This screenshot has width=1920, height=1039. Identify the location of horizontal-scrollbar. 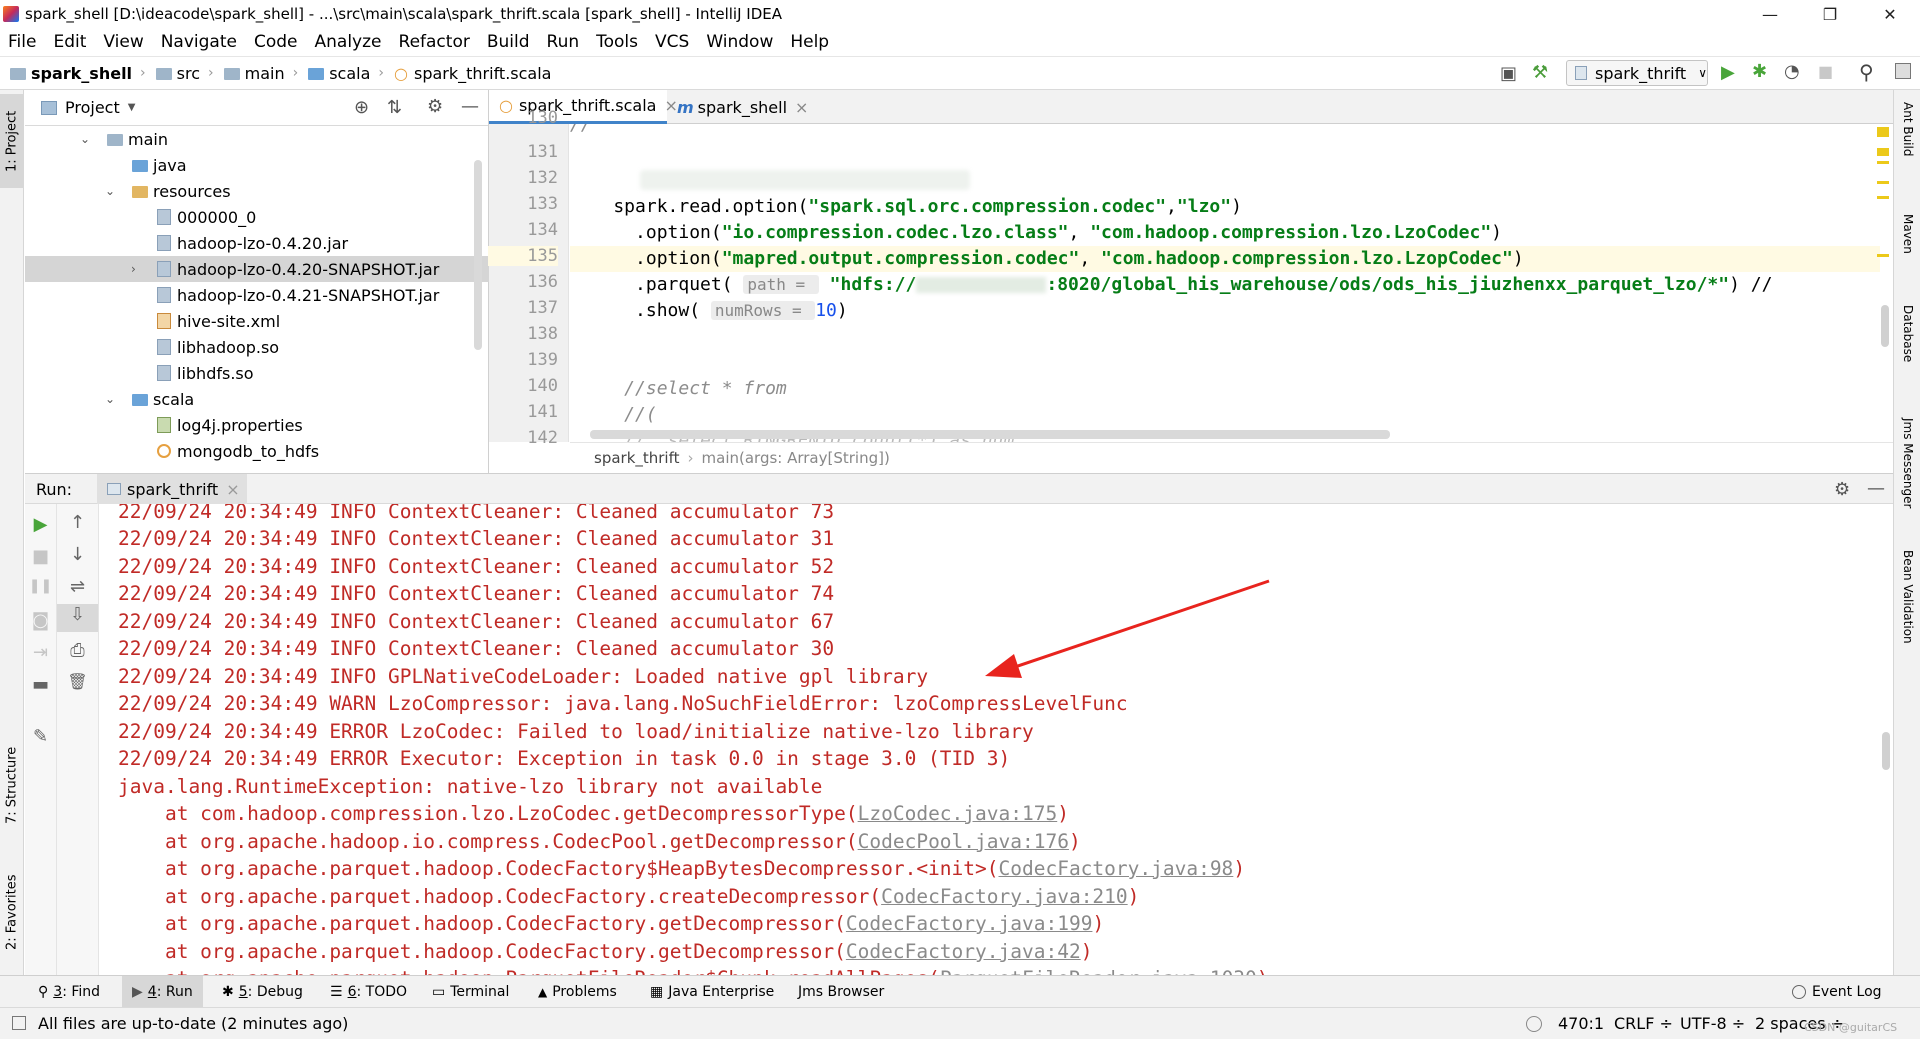
(990, 434).